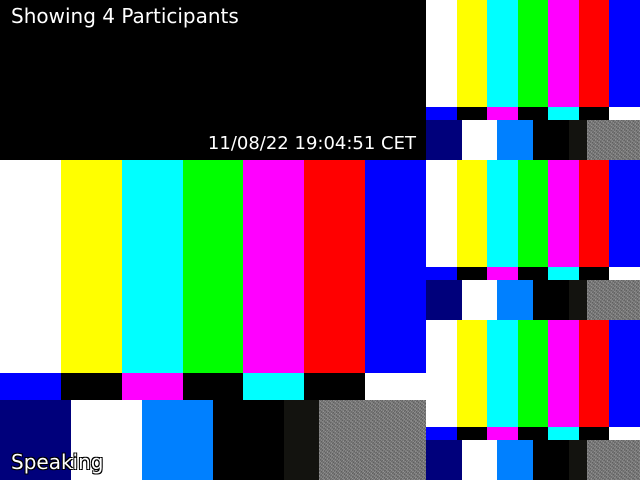  I want to click on speaking-label: Speaking, so click(57, 462).